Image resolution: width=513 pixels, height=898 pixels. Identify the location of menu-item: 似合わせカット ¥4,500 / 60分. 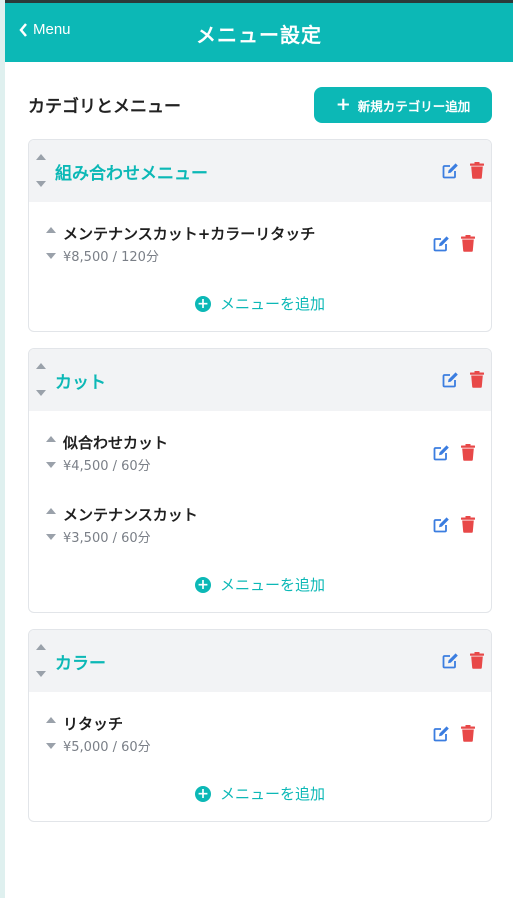
(260, 442).